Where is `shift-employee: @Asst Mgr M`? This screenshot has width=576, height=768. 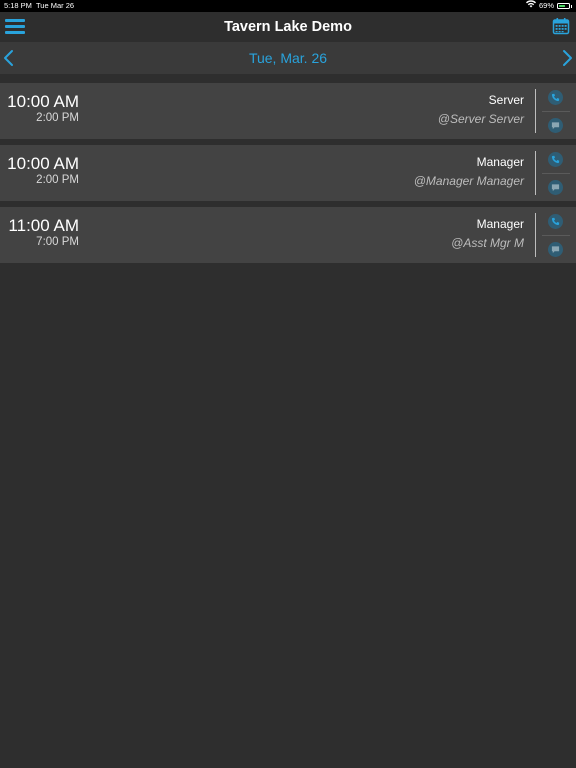
shift-employee: @Asst Mgr M is located at coordinates (487, 243).